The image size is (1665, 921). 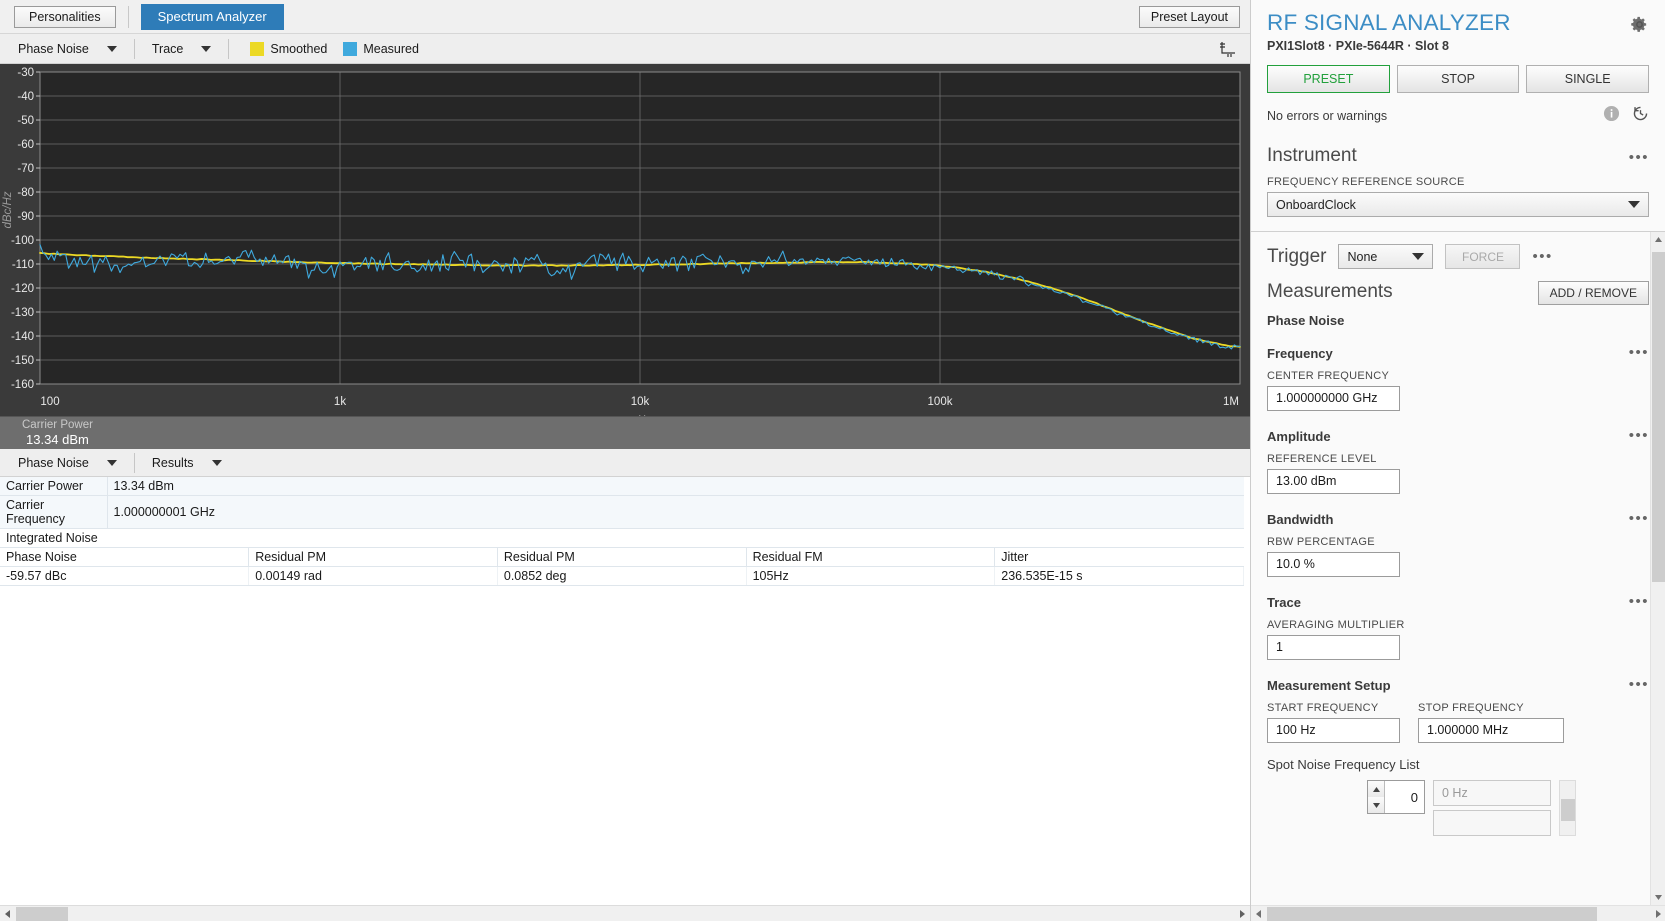 I want to click on scroll-thumb, so click(x=42, y=914).